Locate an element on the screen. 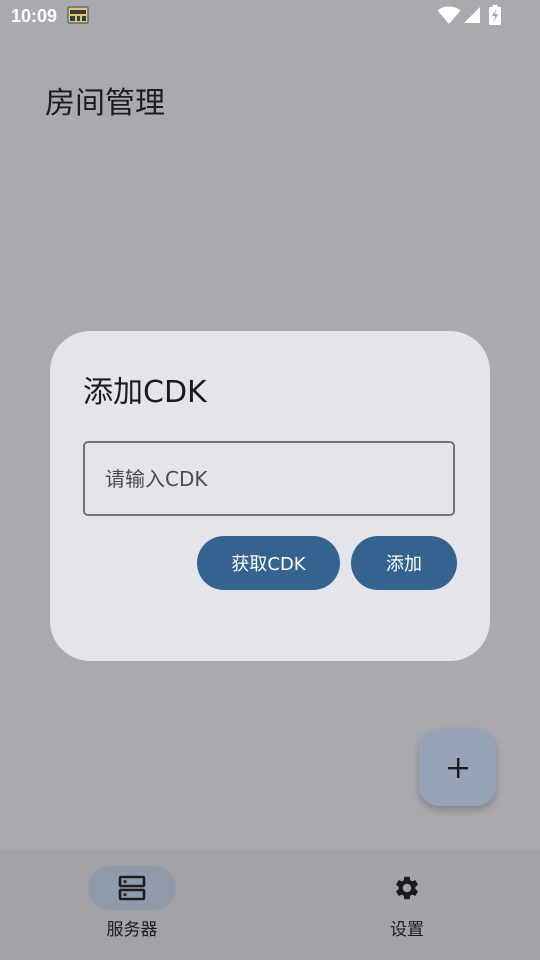 The image size is (540, 960). wifi-icon is located at coordinates (449, 15).